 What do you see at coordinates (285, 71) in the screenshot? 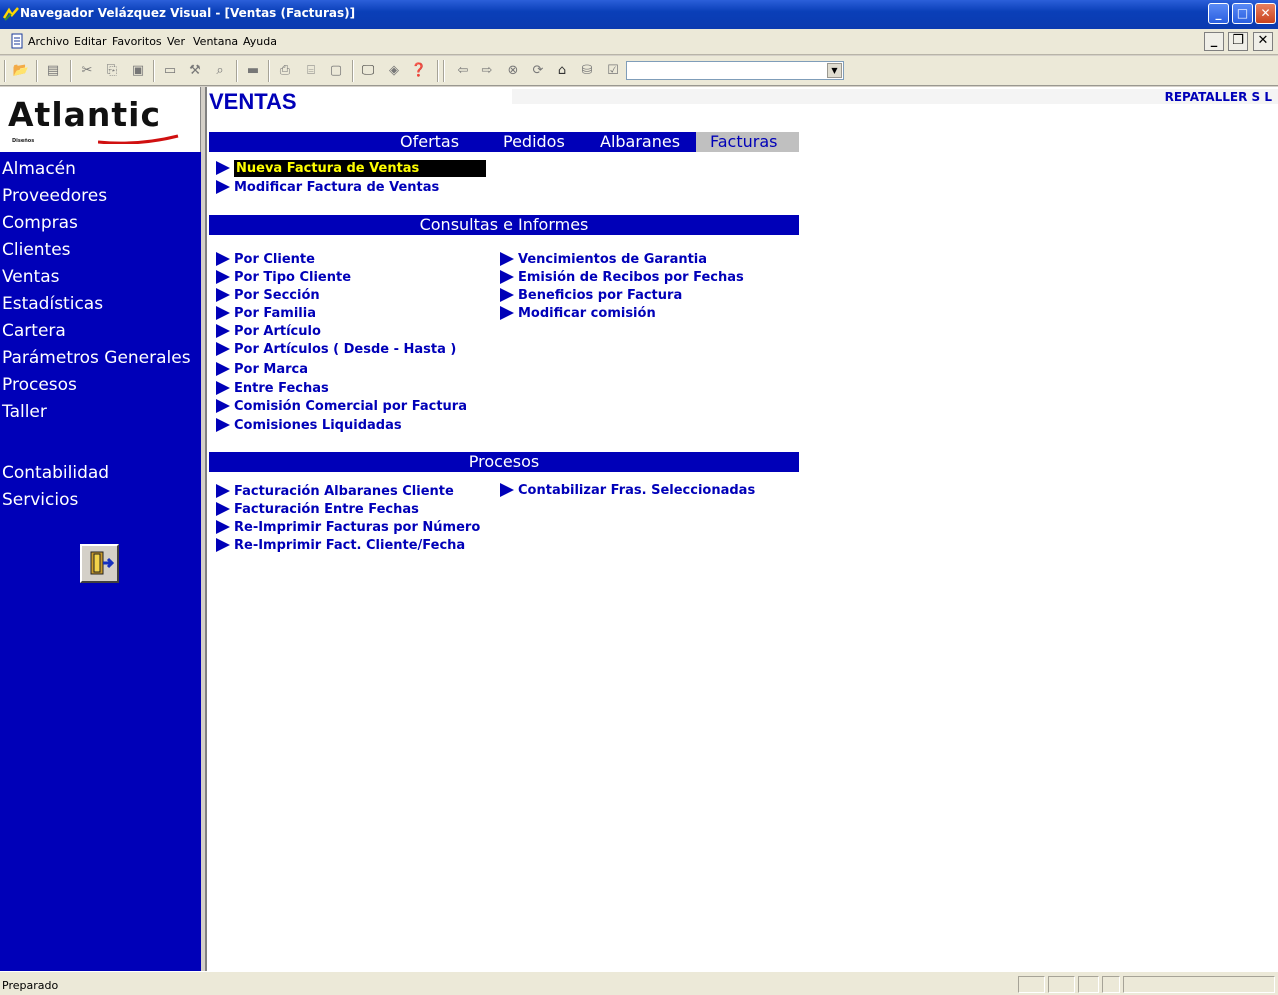
I see `print-icon: ⎙` at bounding box center [285, 71].